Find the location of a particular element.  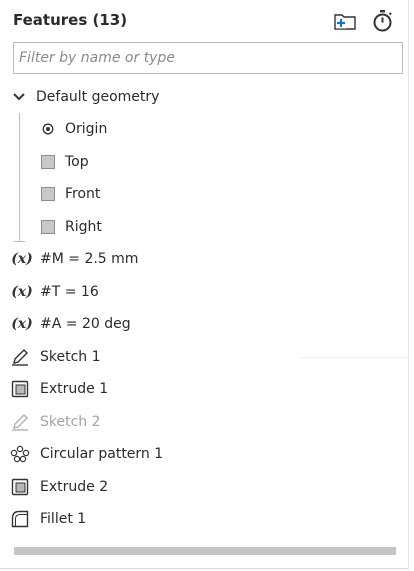

tree-guide-line is located at coordinates (19, 177).